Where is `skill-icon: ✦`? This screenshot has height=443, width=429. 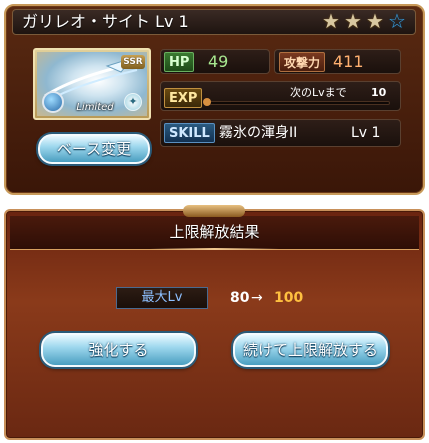
skill-icon: ✦ is located at coordinates (133, 102).